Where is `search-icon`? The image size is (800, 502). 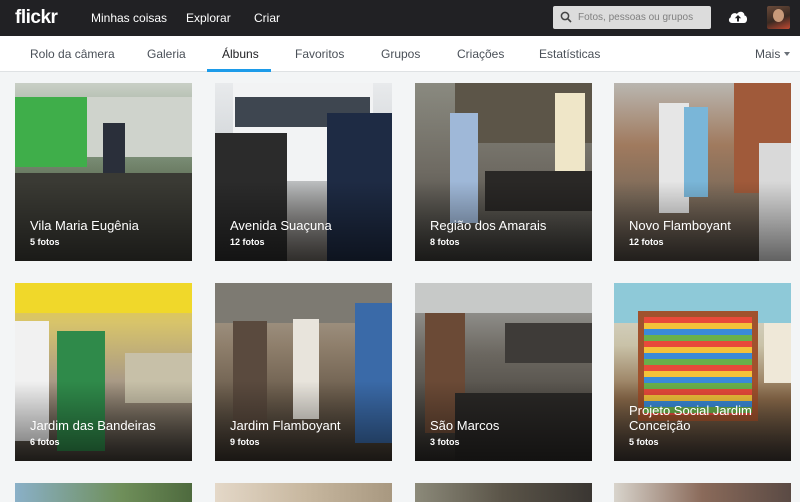 search-icon is located at coordinates (566, 17).